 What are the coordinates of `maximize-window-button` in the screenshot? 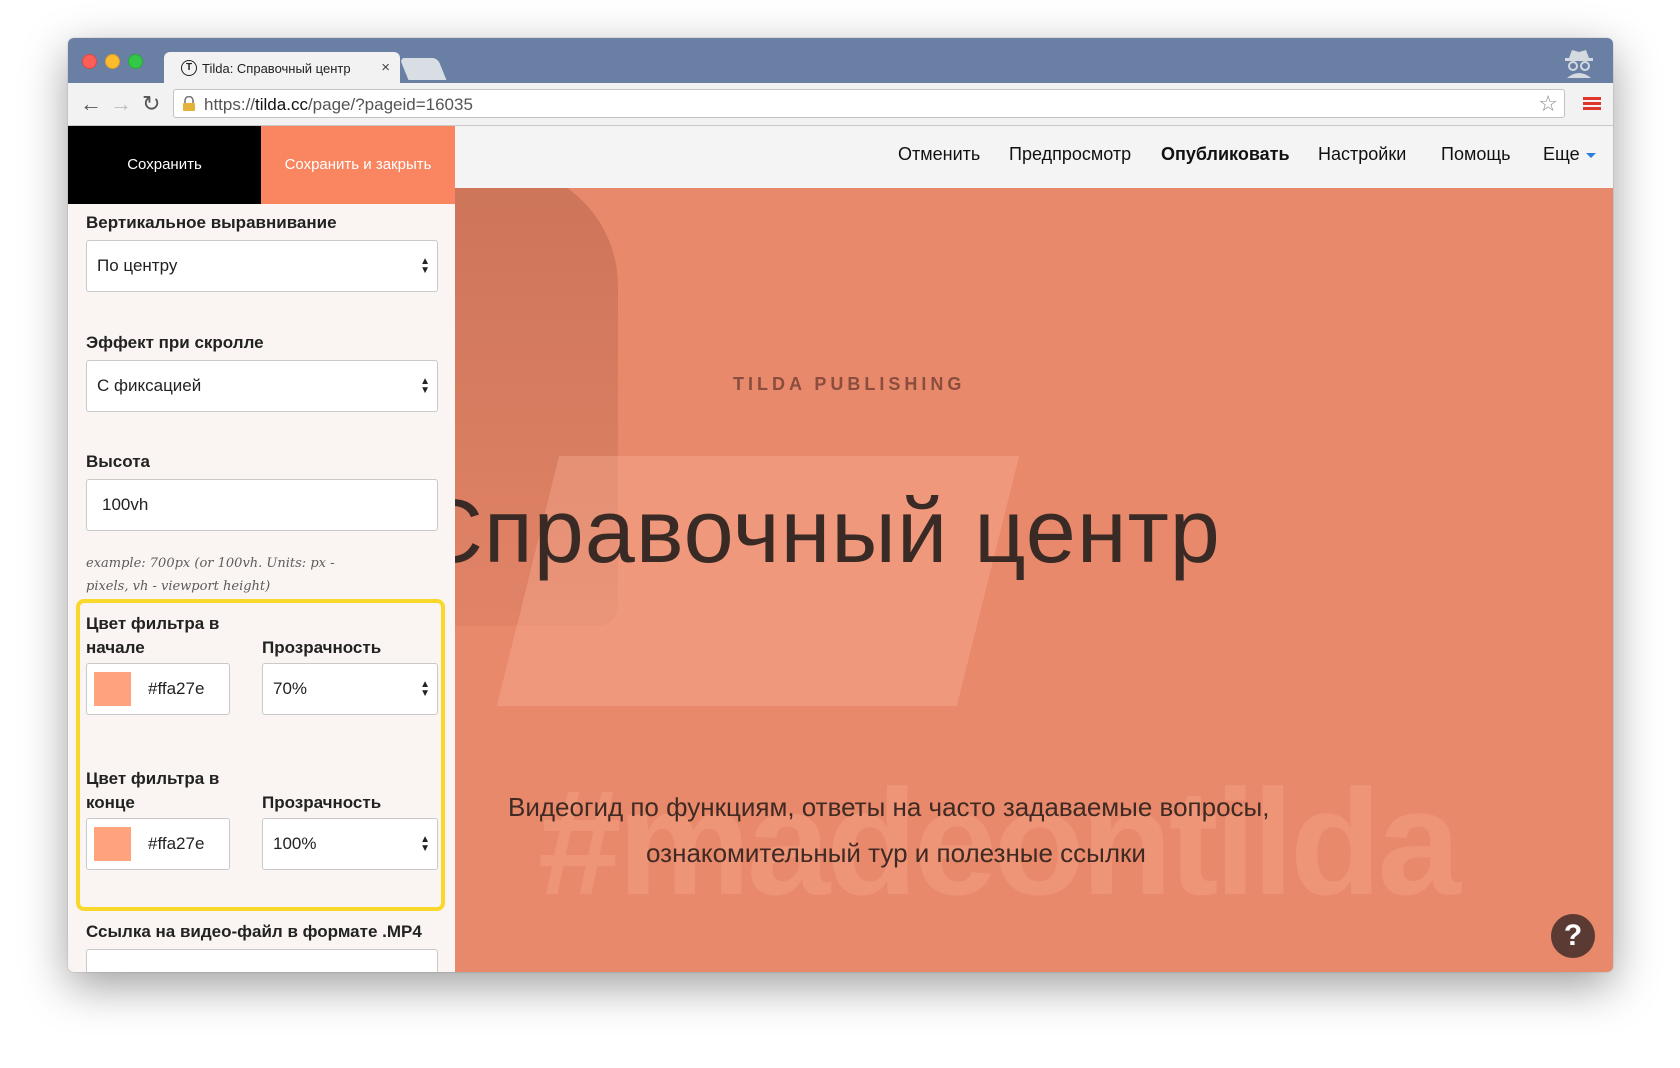 It's located at (135, 61).